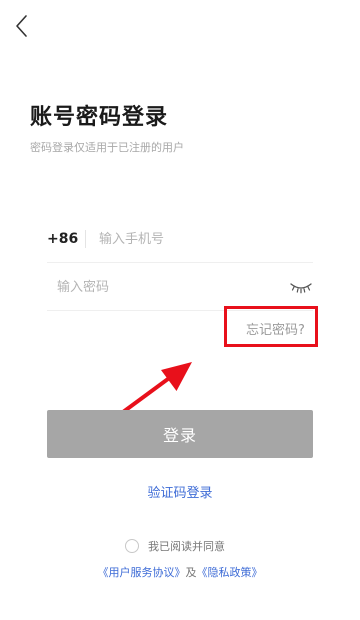 The width and height of the screenshot is (360, 620). What do you see at coordinates (85, 239) in the screenshot?
I see `country-code-divider` at bounding box center [85, 239].